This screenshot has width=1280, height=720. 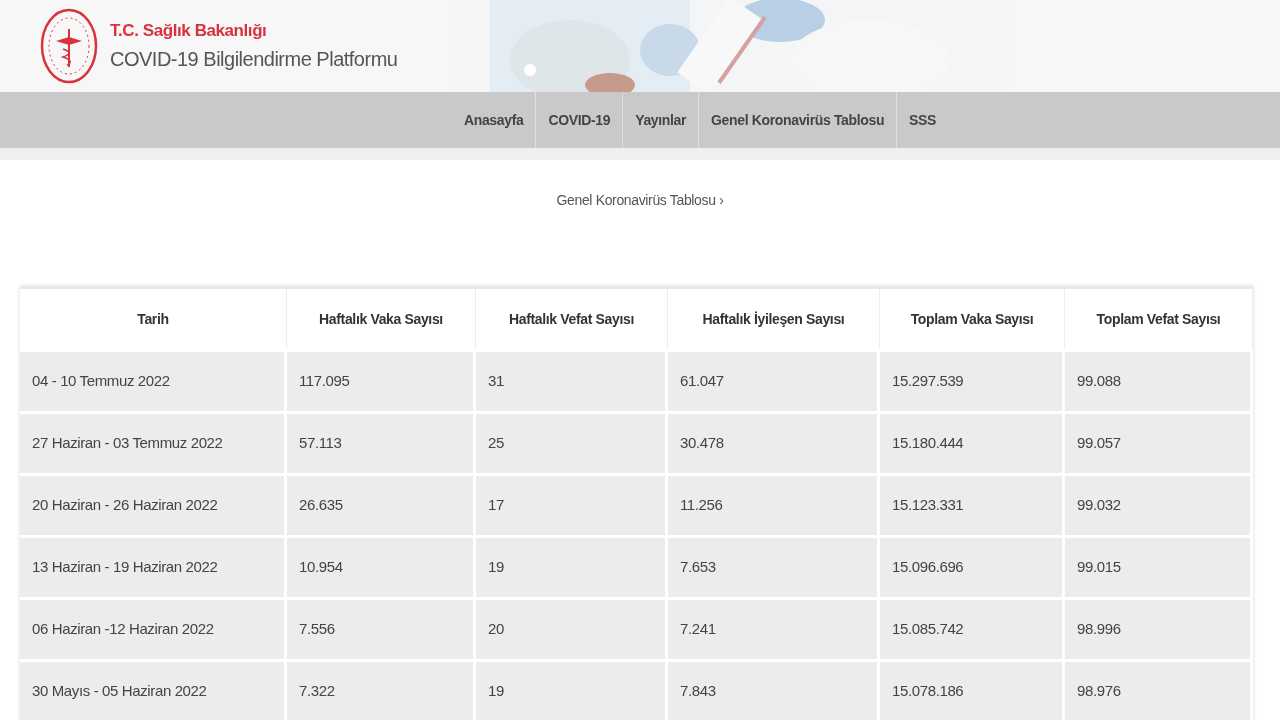 What do you see at coordinates (381, 629) in the screenshot?
I see `table-cell: 7.556` at bounding box center [381, 629].